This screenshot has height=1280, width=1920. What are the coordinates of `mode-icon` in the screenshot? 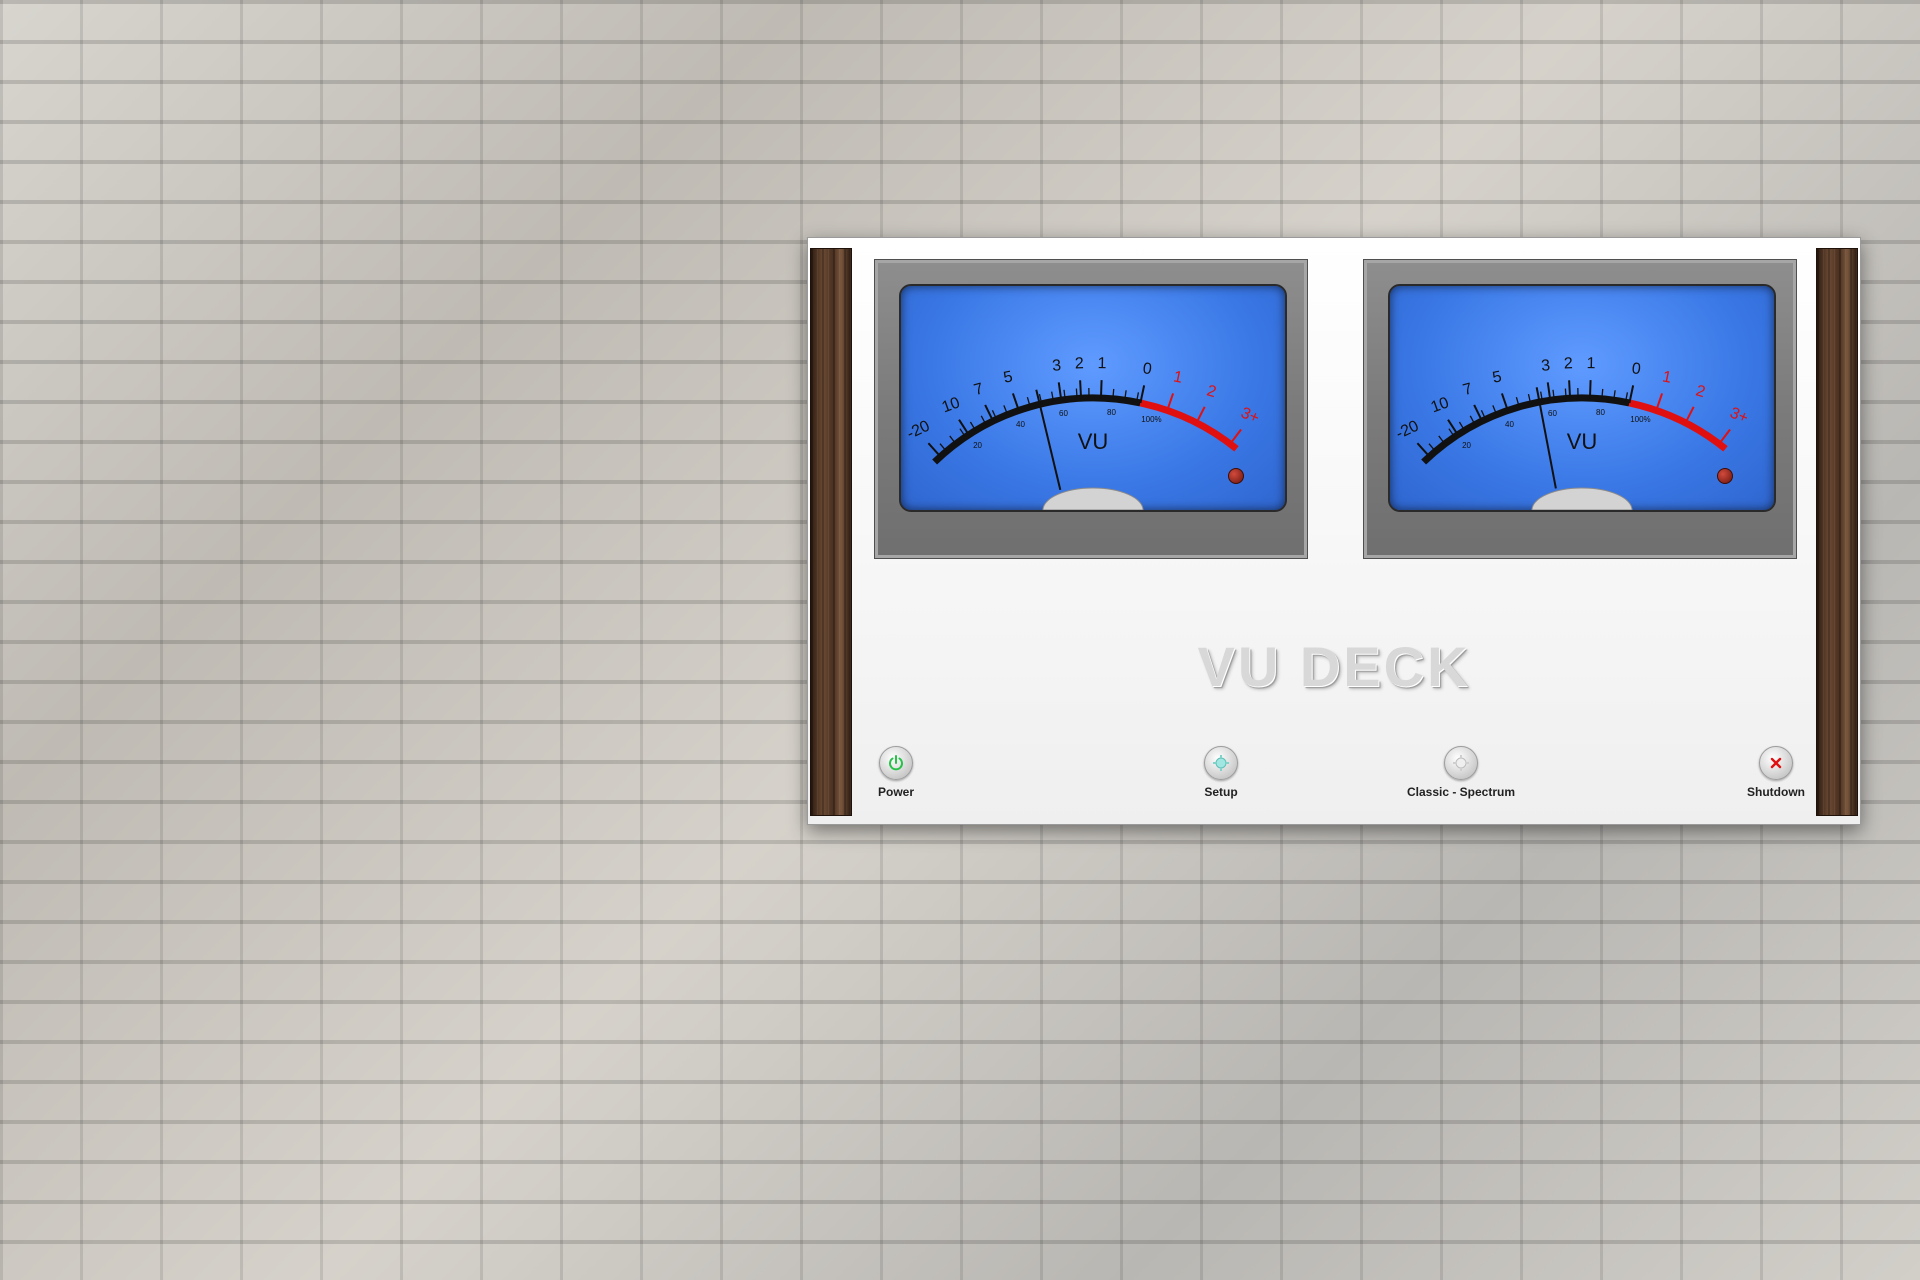 It's located at (1461, 763).